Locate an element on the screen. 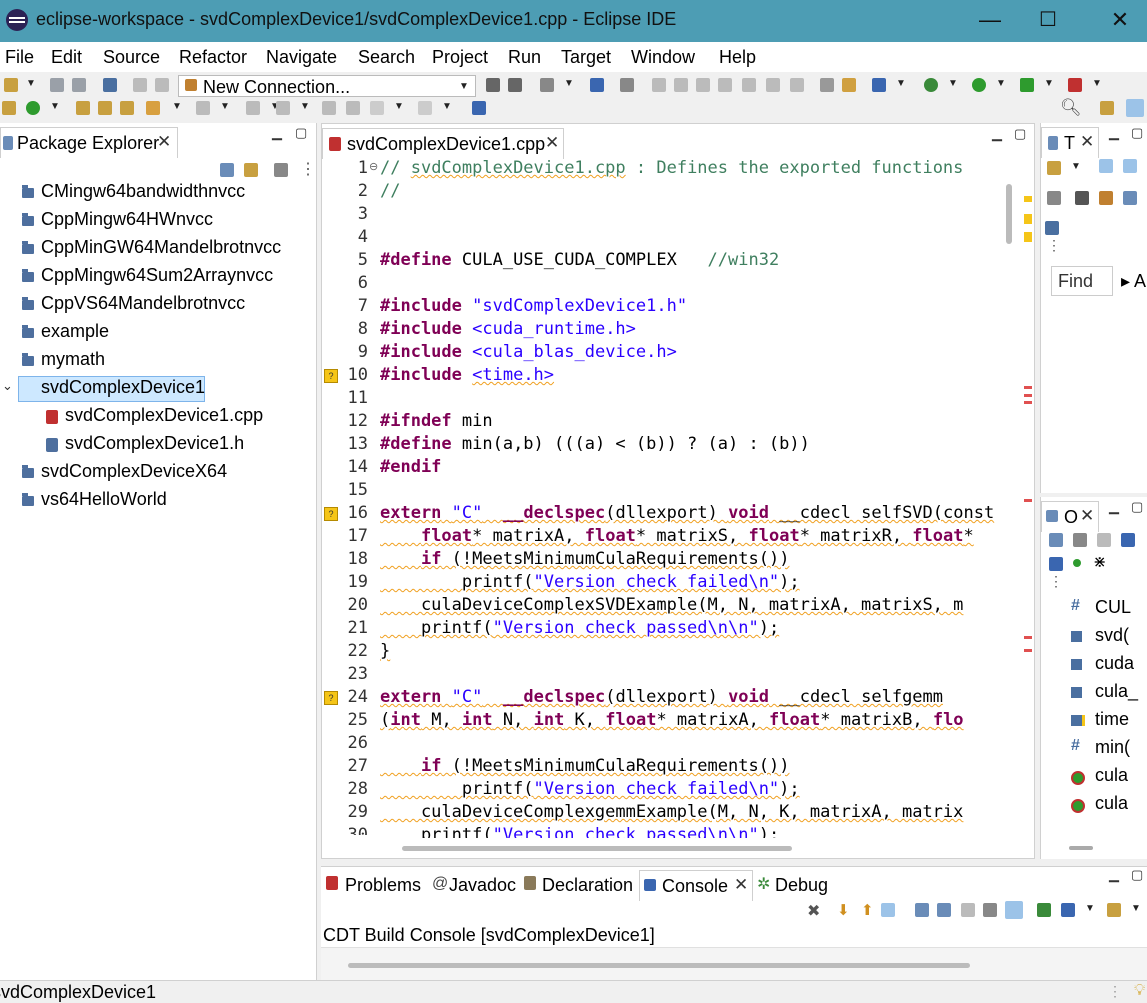 The image size is (1147, 1003). vertical-scrollbar is located at coordinates (1009, 214).